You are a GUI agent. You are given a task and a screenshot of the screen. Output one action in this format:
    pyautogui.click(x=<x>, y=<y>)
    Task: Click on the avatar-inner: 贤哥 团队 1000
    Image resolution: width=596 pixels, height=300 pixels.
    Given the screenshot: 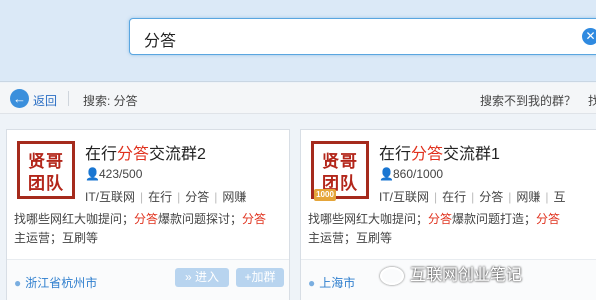 What is the action you would take?
    pyautogui.click(x=340, y=172)
    